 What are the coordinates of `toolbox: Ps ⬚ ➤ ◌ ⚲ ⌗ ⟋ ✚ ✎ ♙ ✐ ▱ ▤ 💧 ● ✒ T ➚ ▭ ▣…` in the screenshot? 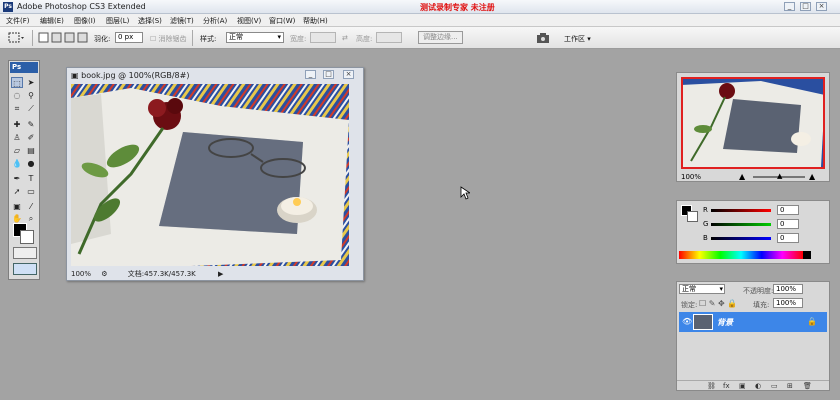 It's located at (24, 170).